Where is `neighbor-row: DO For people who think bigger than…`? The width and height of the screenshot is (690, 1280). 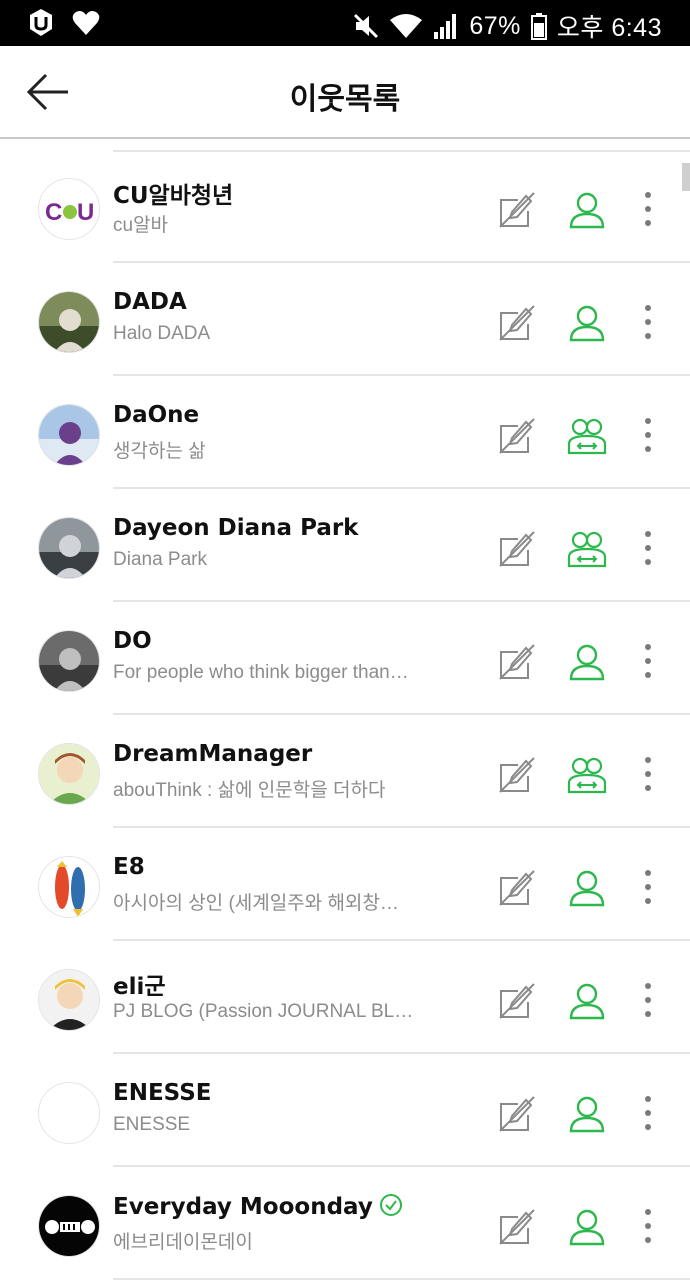 neighbor-row: DO For people who think bigger than… is located at coordinates (345, 658).